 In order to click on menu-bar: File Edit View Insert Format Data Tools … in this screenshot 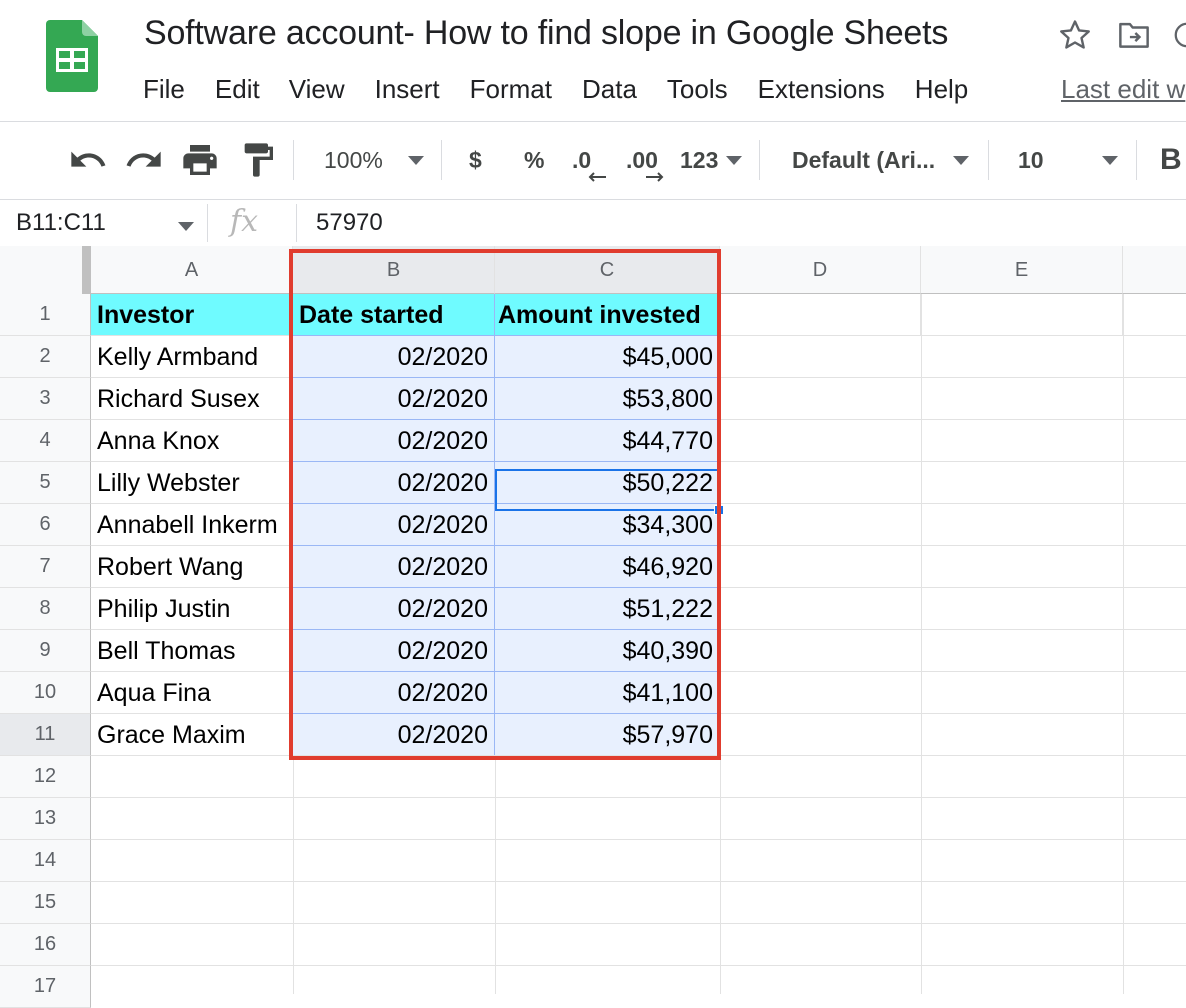, I will do `click(570, 89)`.